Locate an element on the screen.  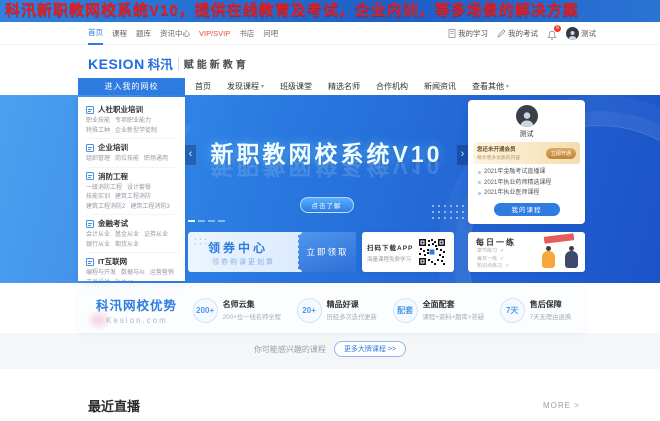
top-nav: 首页 课程 题库 资讯中心 VIP/SVIP 书店 问吧 is located at coordinates (183, 33).